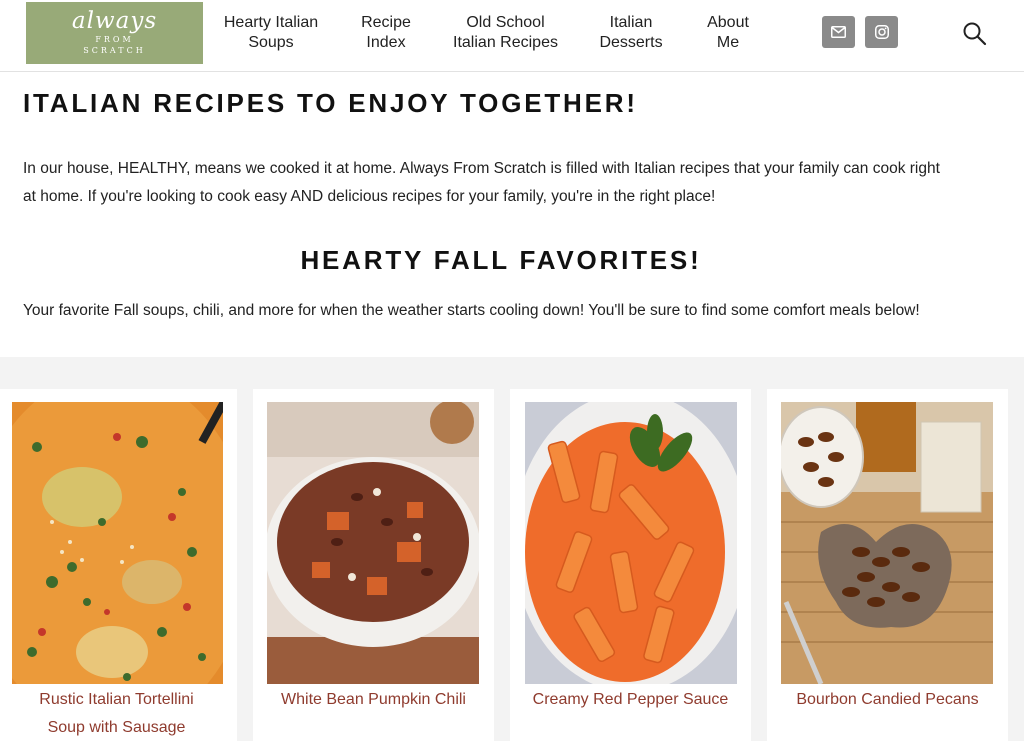 This screenshot has height=741, width=1024. I want to click on recipe-link-red-pepper-sauce: Creamy Red Pepper Sauce, so click(630, 700).